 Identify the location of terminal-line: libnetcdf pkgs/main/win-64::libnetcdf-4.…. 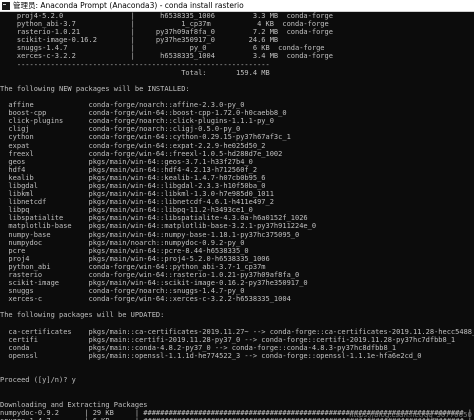
(137, 202).